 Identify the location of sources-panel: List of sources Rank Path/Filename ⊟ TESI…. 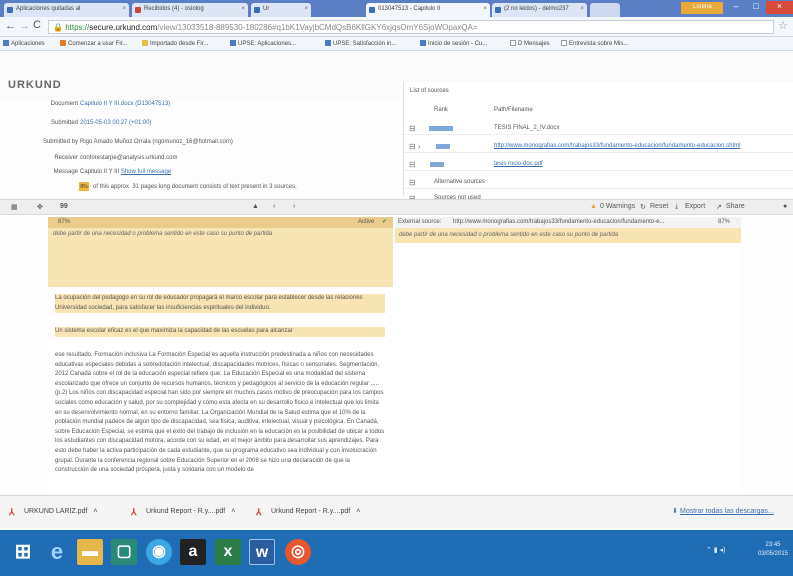
(598, 142).